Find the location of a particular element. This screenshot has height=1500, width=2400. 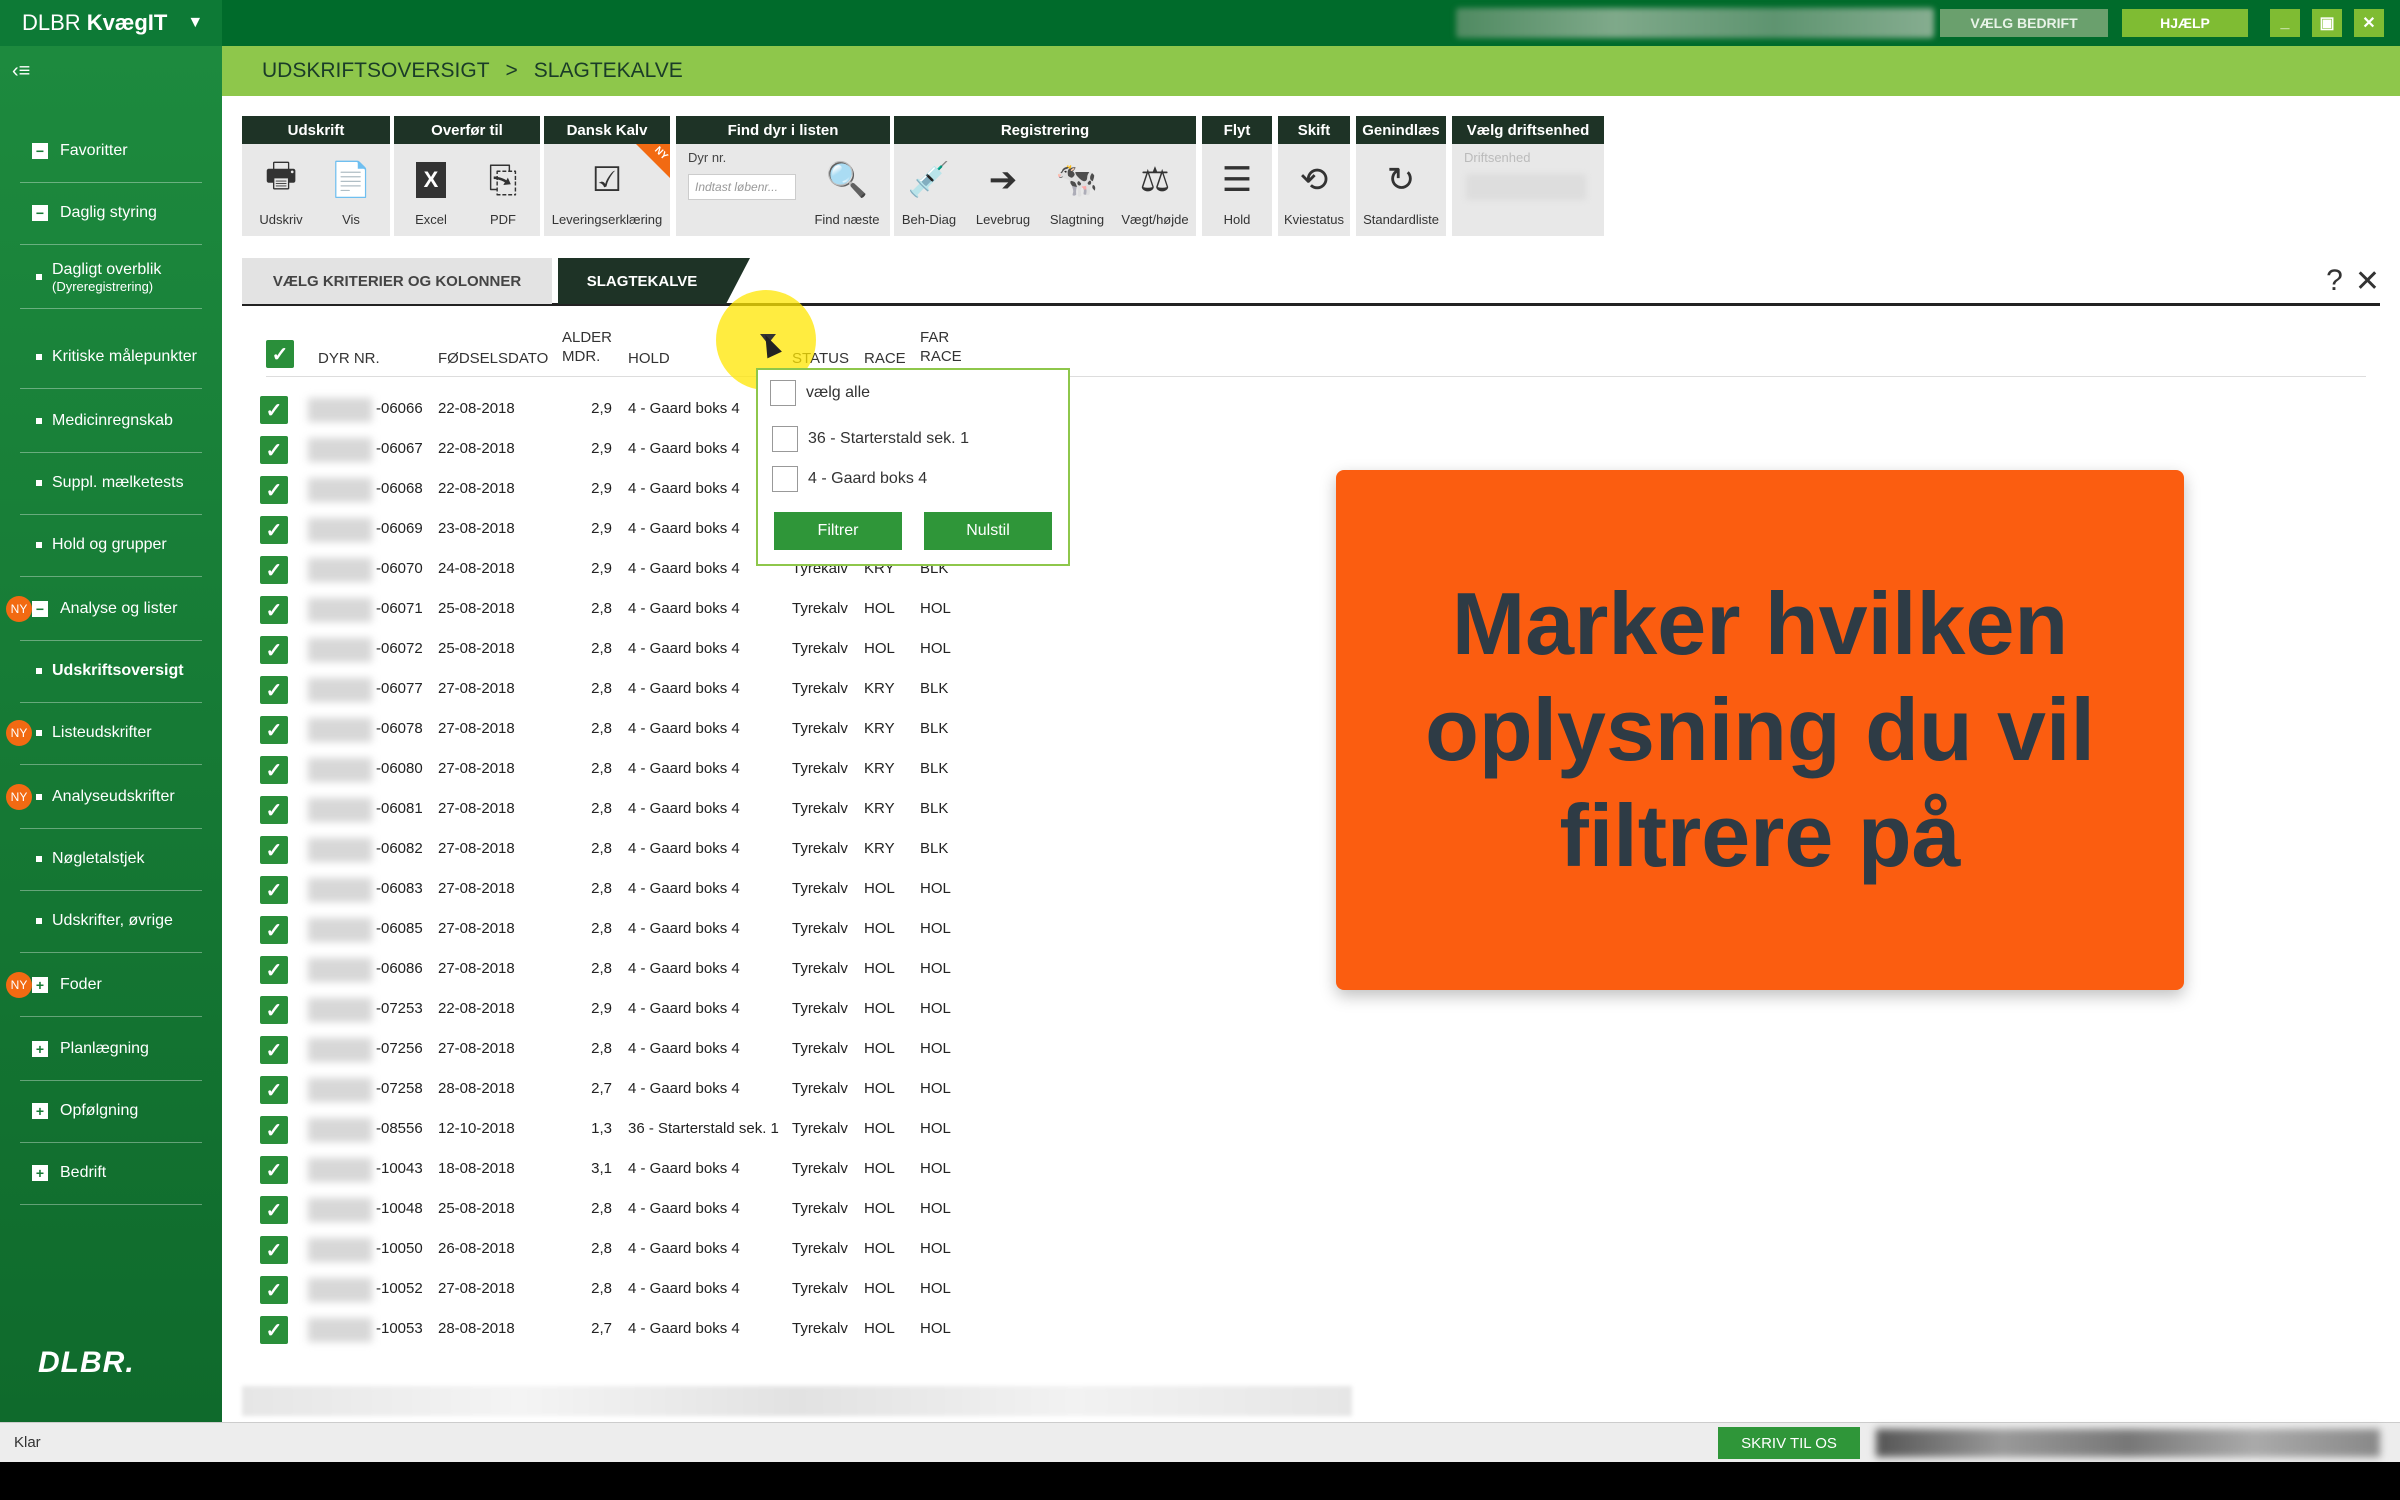

column-header-dato: FØDSELSDATO is located at coordinates (493, 358).